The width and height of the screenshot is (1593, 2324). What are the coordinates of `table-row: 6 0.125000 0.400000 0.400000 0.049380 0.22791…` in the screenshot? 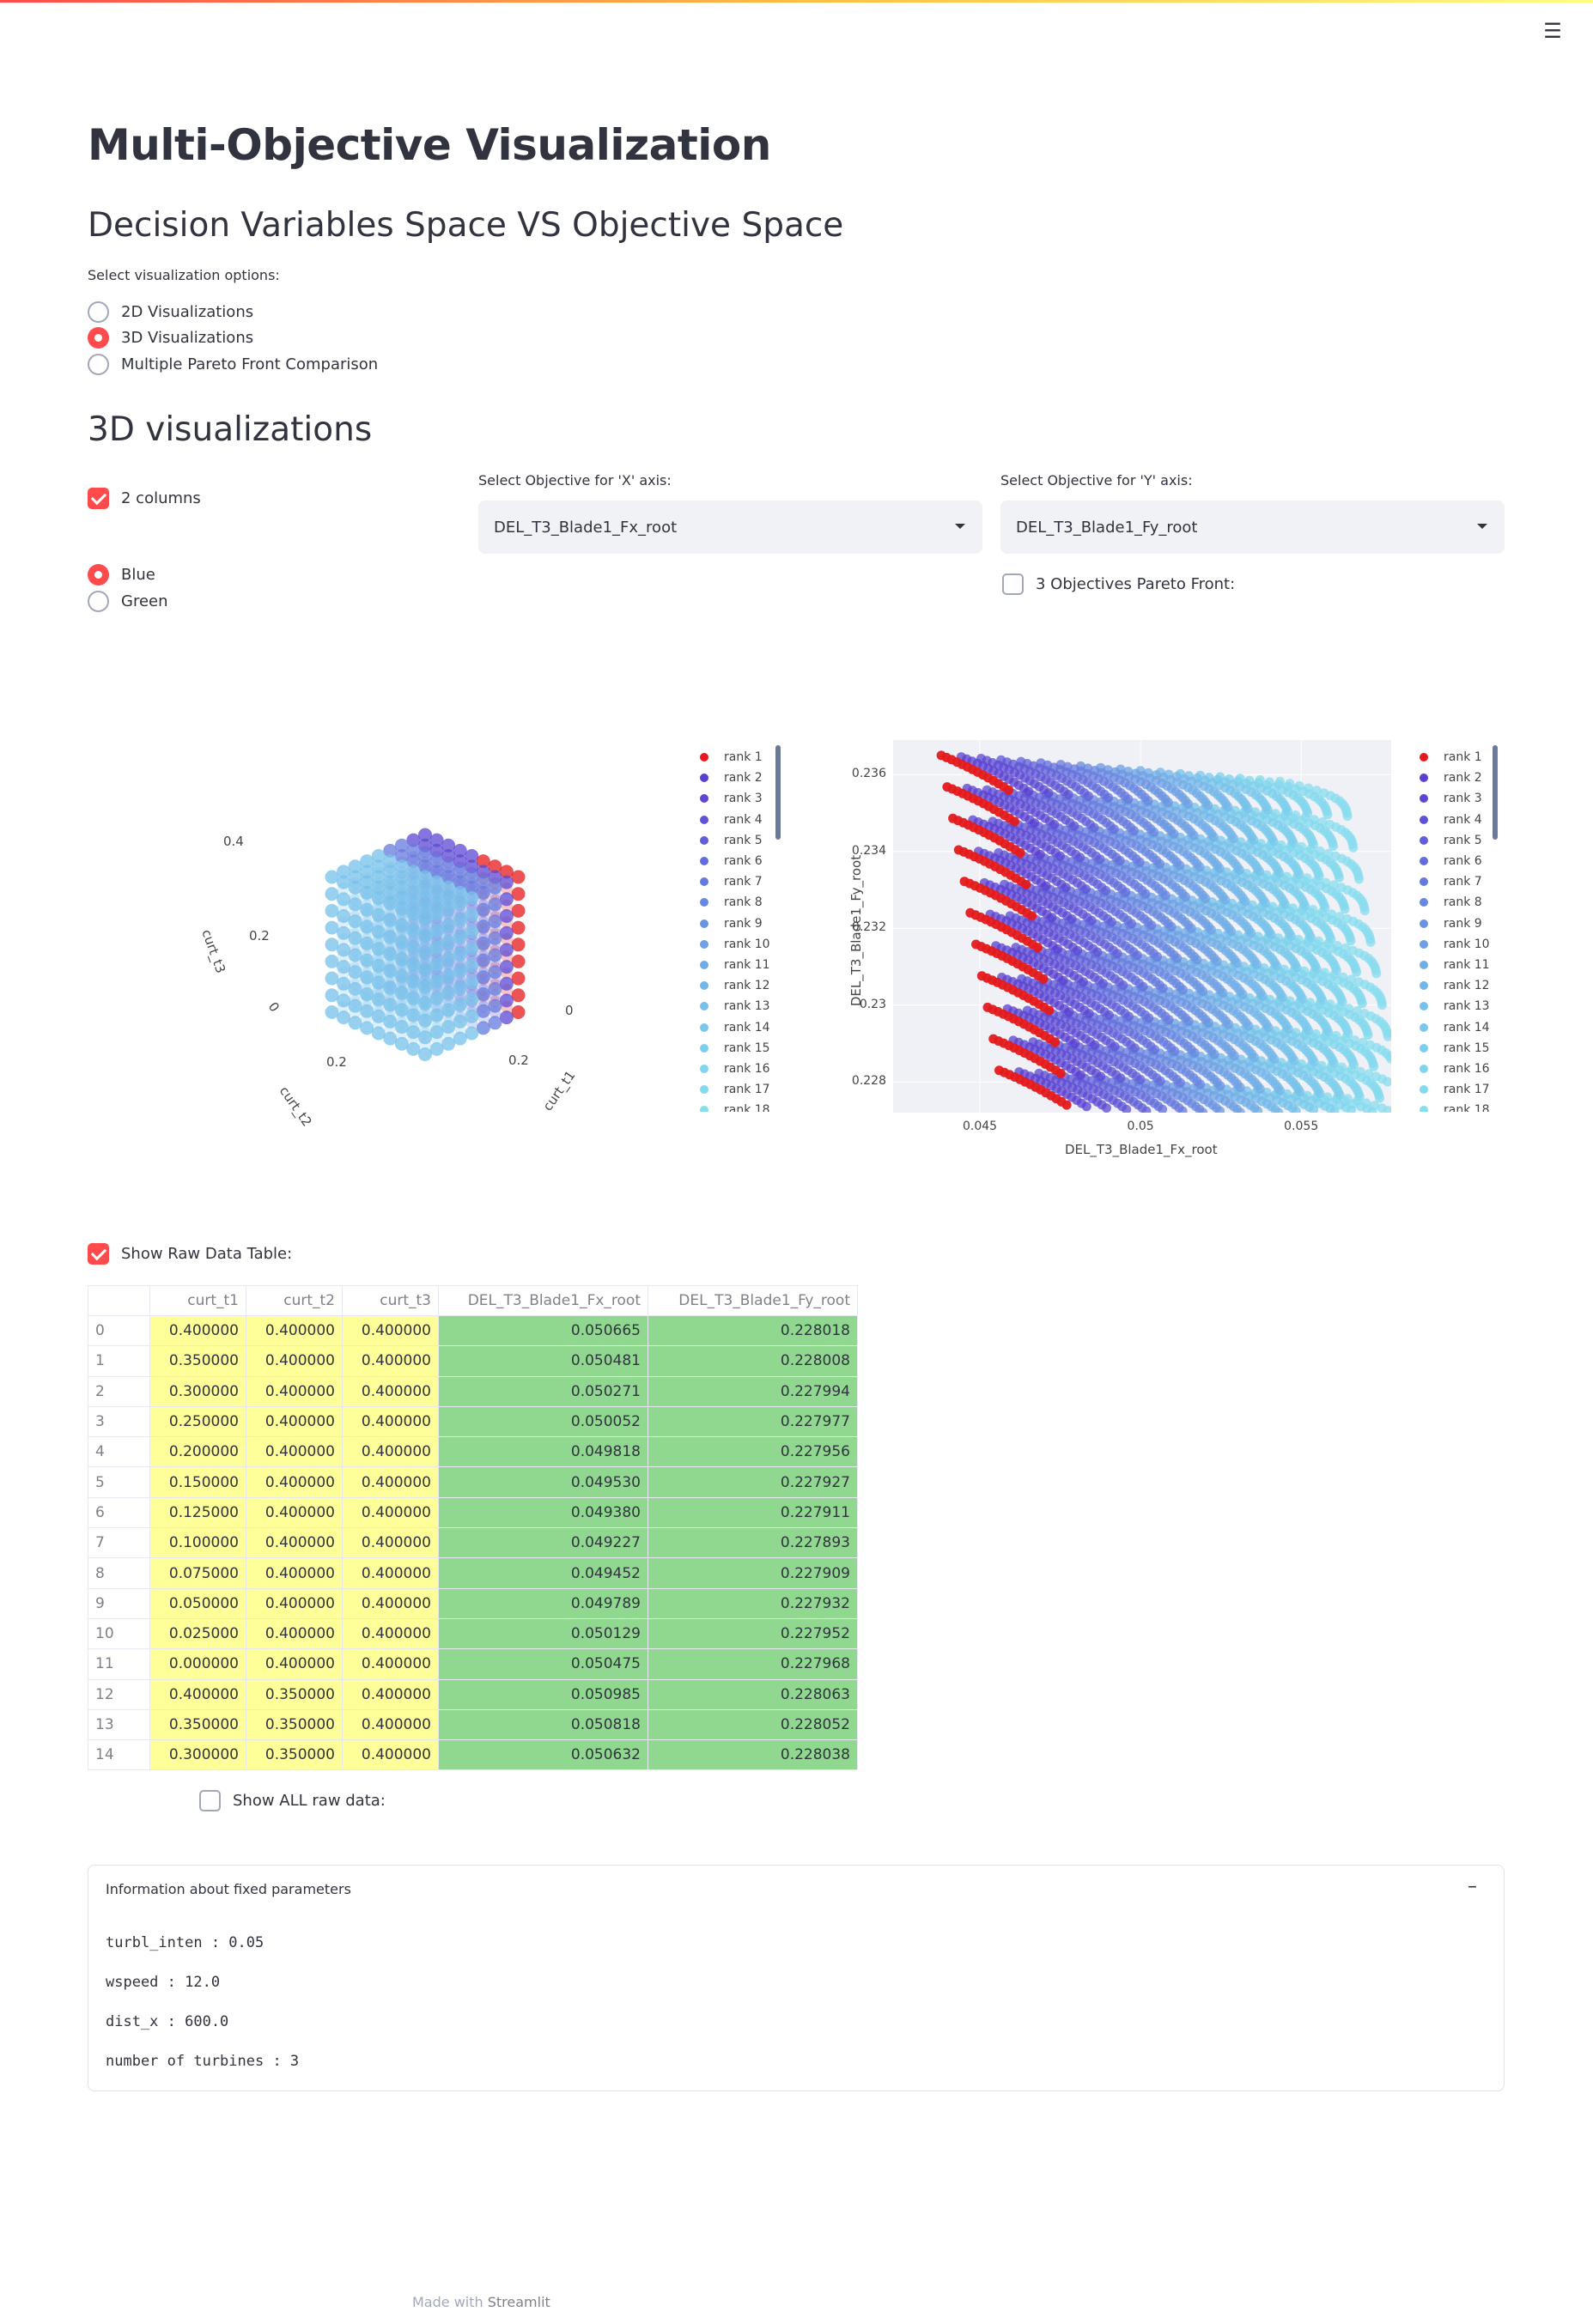 It's located at (473, 1512).